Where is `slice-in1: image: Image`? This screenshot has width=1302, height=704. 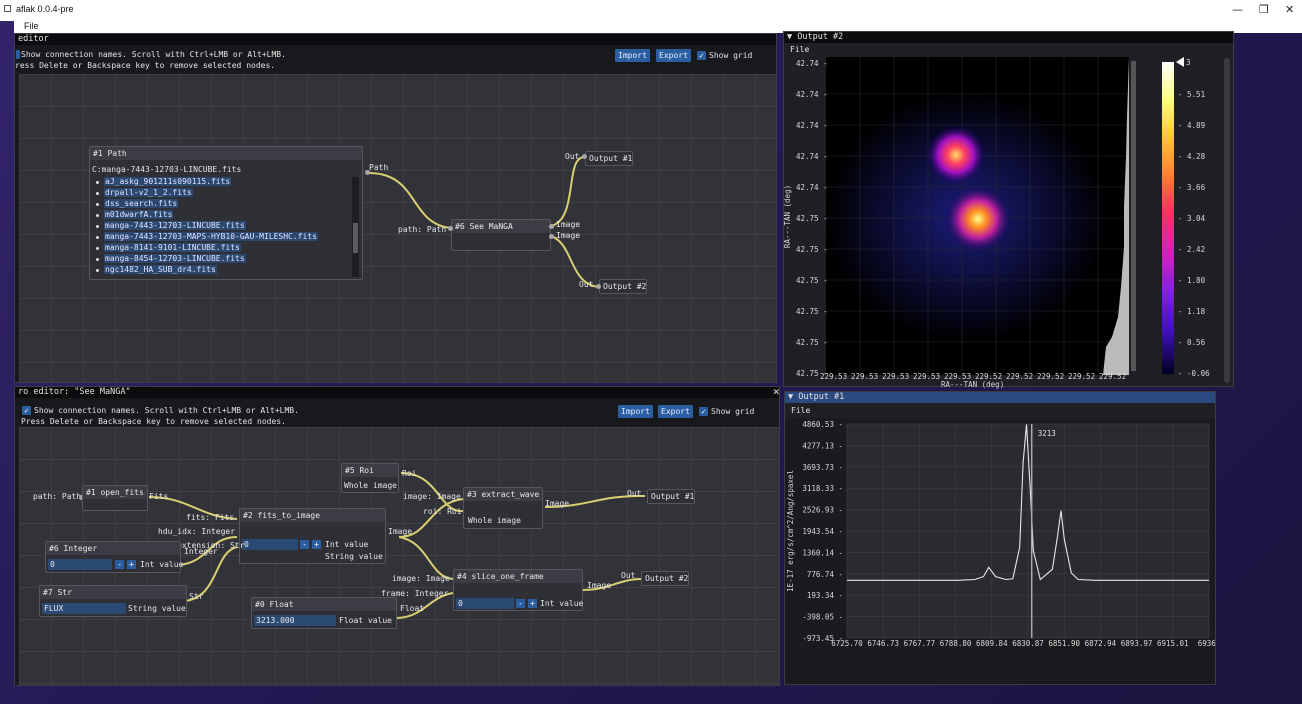 slice-in1: image: Image is located at coordinates (421, 578).